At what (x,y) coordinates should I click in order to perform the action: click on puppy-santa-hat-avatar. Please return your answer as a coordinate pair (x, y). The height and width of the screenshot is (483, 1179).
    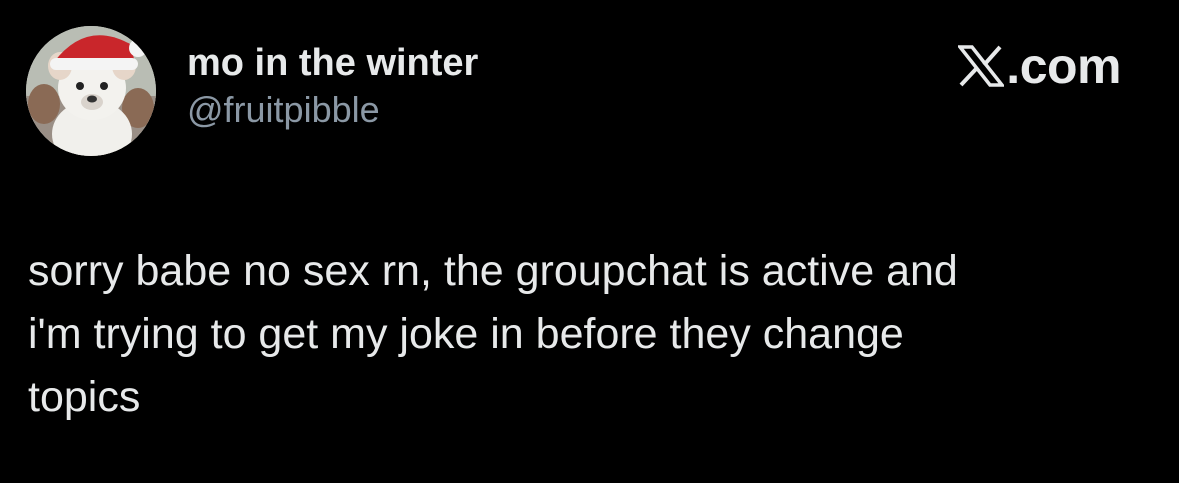
    Looking at the image, I should click on (91, 91).